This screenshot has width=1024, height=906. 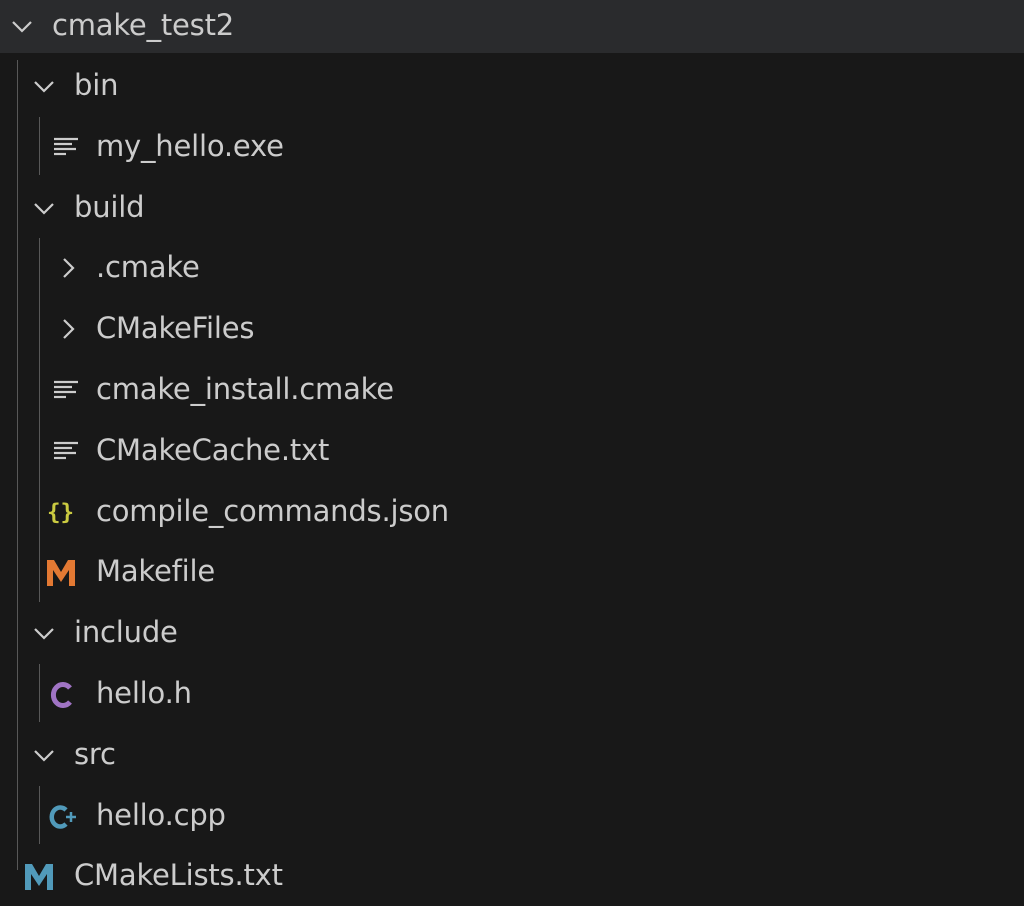 What do you see at coordinates (245, 389) in the screenshot?
I see `tree-item-label: cmake_install.cmake` at bounding box center [245, 389].